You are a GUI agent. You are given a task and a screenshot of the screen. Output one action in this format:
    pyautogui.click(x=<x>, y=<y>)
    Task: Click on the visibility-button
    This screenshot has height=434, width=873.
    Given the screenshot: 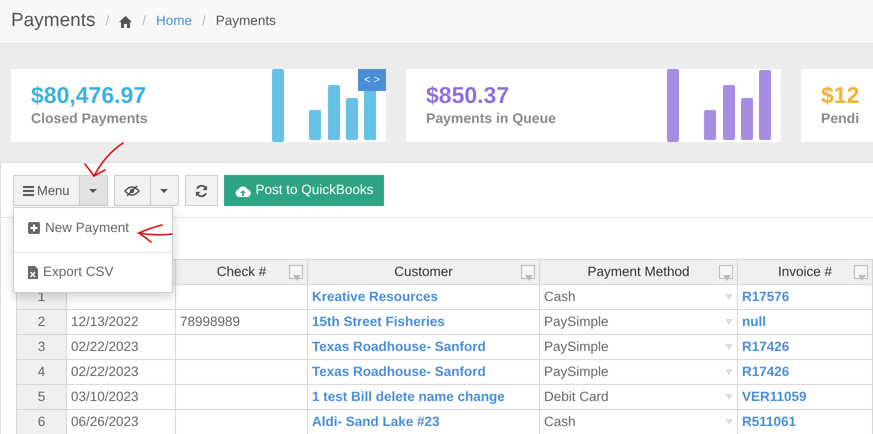 What is the action you would take?
    pyautogui.click(x=132, y=190)
    